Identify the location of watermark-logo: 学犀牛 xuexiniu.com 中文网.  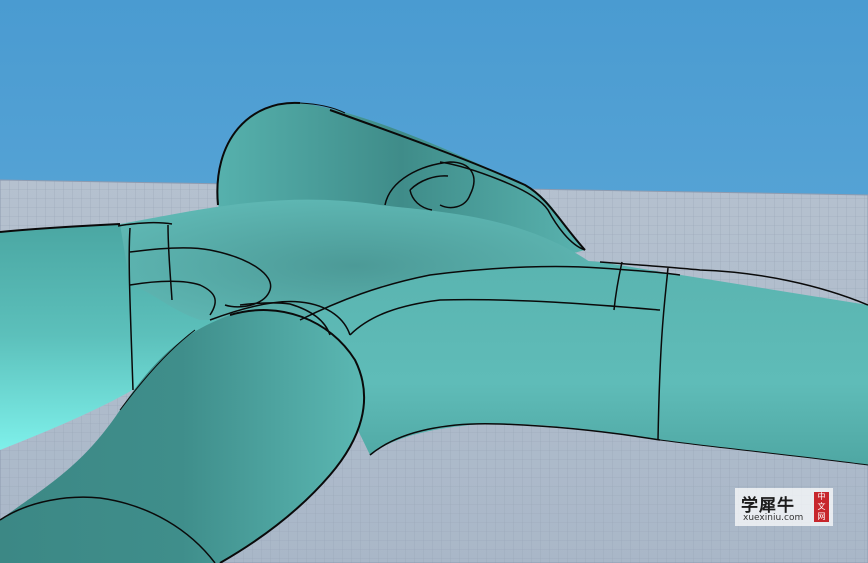
(784, 507).